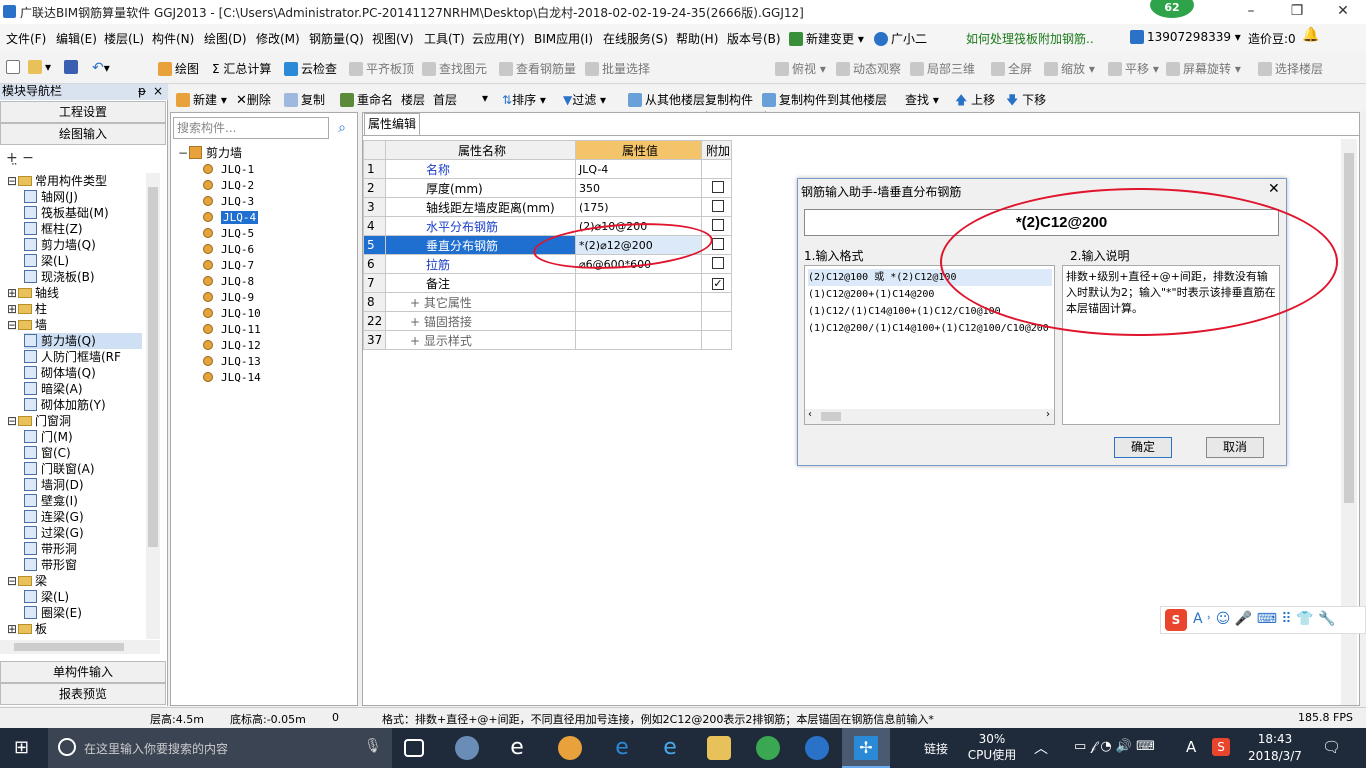 The width and height of the screenshot is (1366, 768). Describe the element at coordinates (75, 309) in the screenshot. I see `nav-tree-group: ⊞ 柱` at that location.